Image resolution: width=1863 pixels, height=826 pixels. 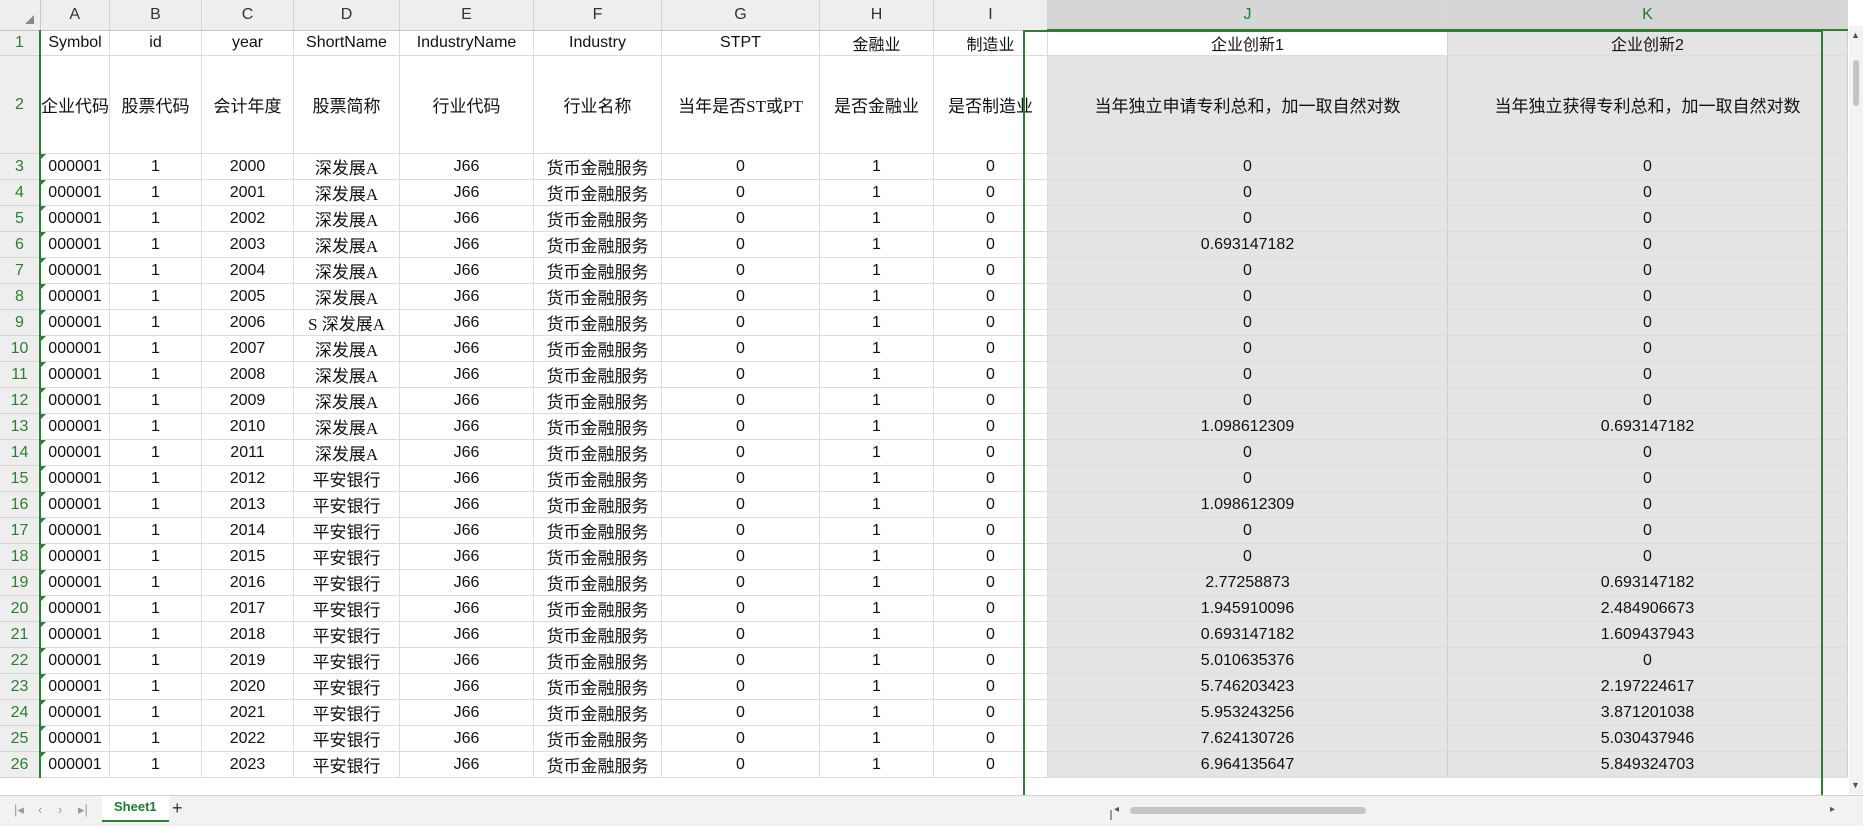 What do you see at coordinates (597, 322) in the screenshot?
I see `cell-f9: 货币金融服务` at bounding box center [597, 322].